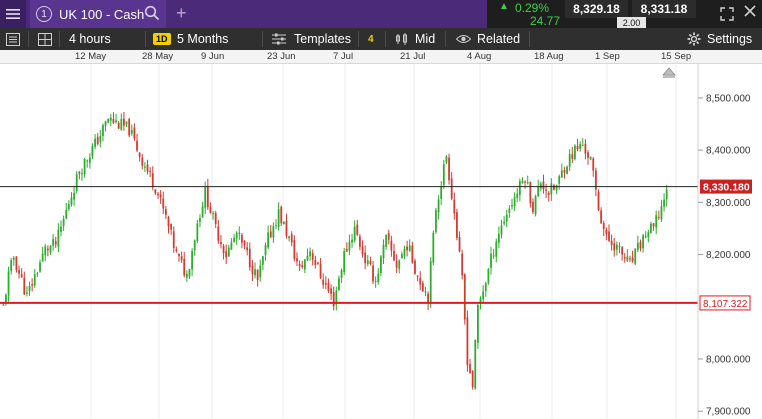  Describe the element at coordinates (463, 39) in the screenshot. I see `eye-icon` at that location.